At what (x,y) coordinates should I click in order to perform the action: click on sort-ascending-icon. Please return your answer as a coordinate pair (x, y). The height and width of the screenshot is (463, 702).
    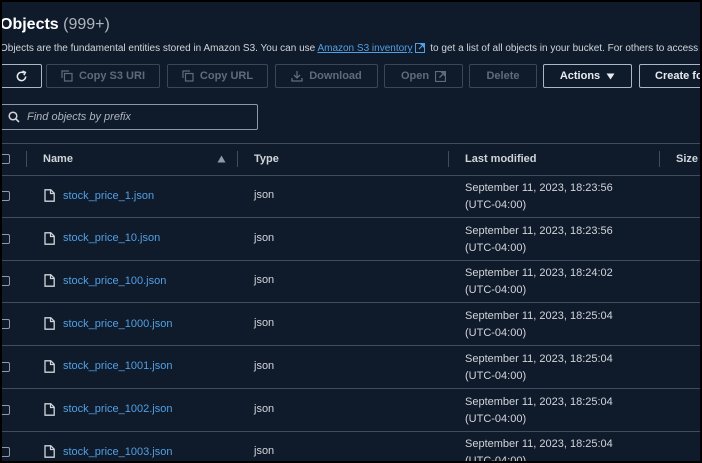
    Looking at the image, I should click on (221, 159).